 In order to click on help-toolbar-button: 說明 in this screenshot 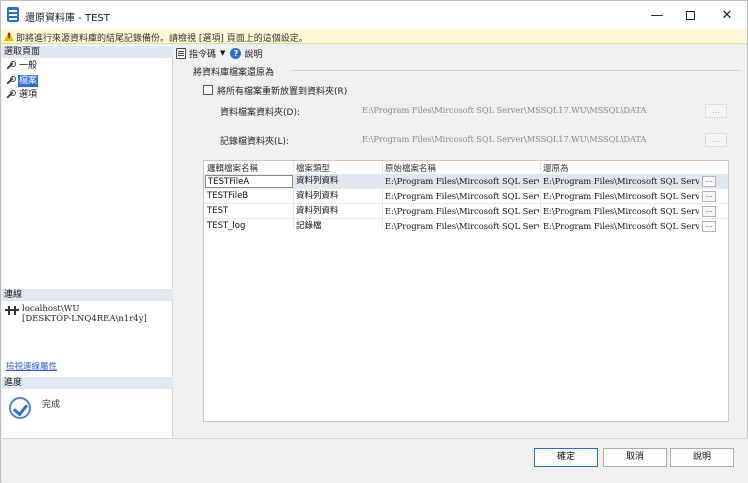, I will do `click(253, 53)`.